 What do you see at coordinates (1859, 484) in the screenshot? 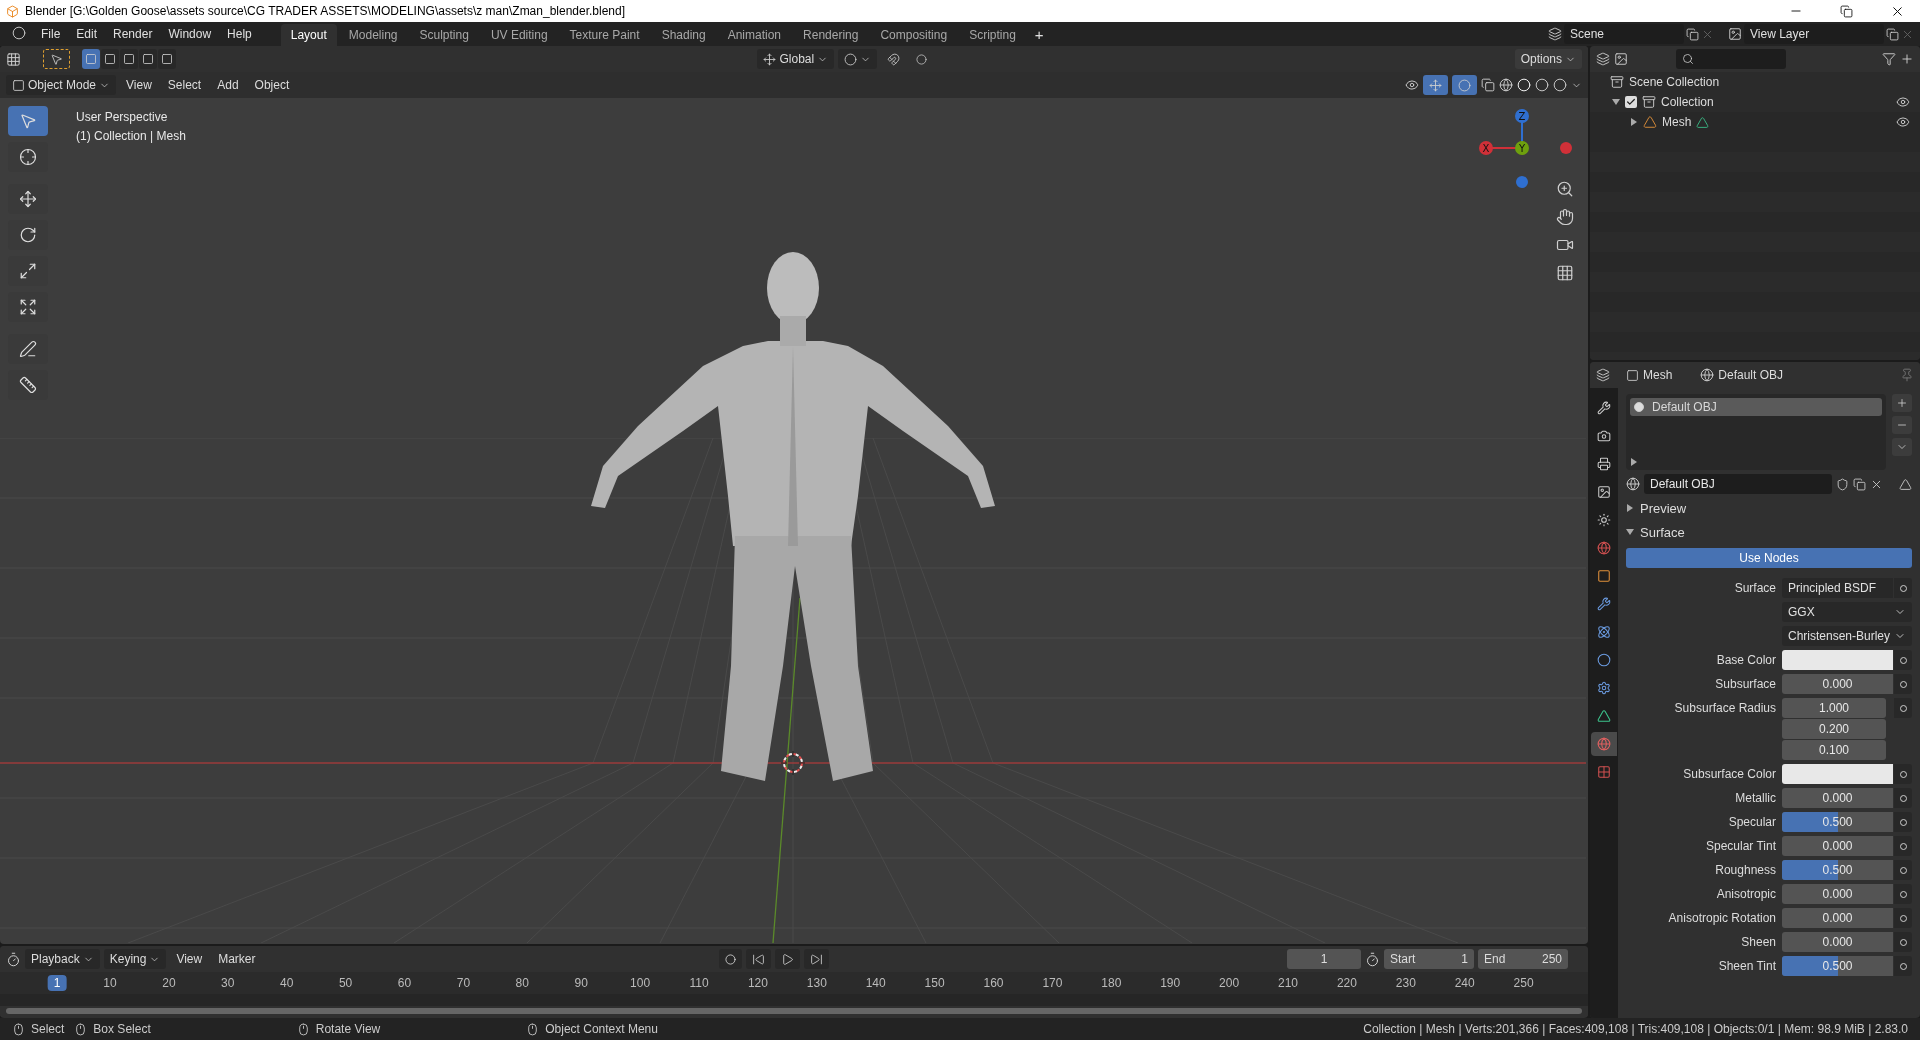
I see `duplicate-icon` at bounding box center [1859, 484].